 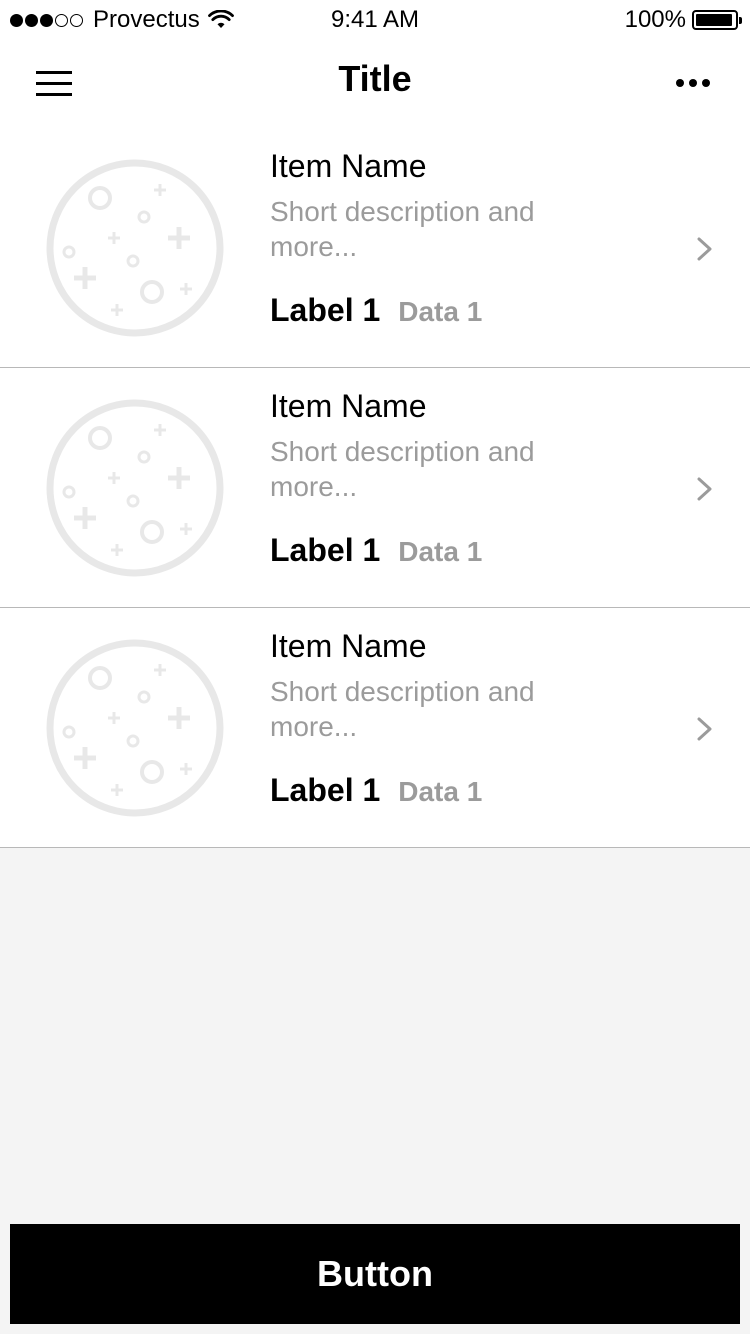 What do you see at coordinates (693, 83) in the screenshot?
I see `more-dots-icon` at bounding box center [693, 83].